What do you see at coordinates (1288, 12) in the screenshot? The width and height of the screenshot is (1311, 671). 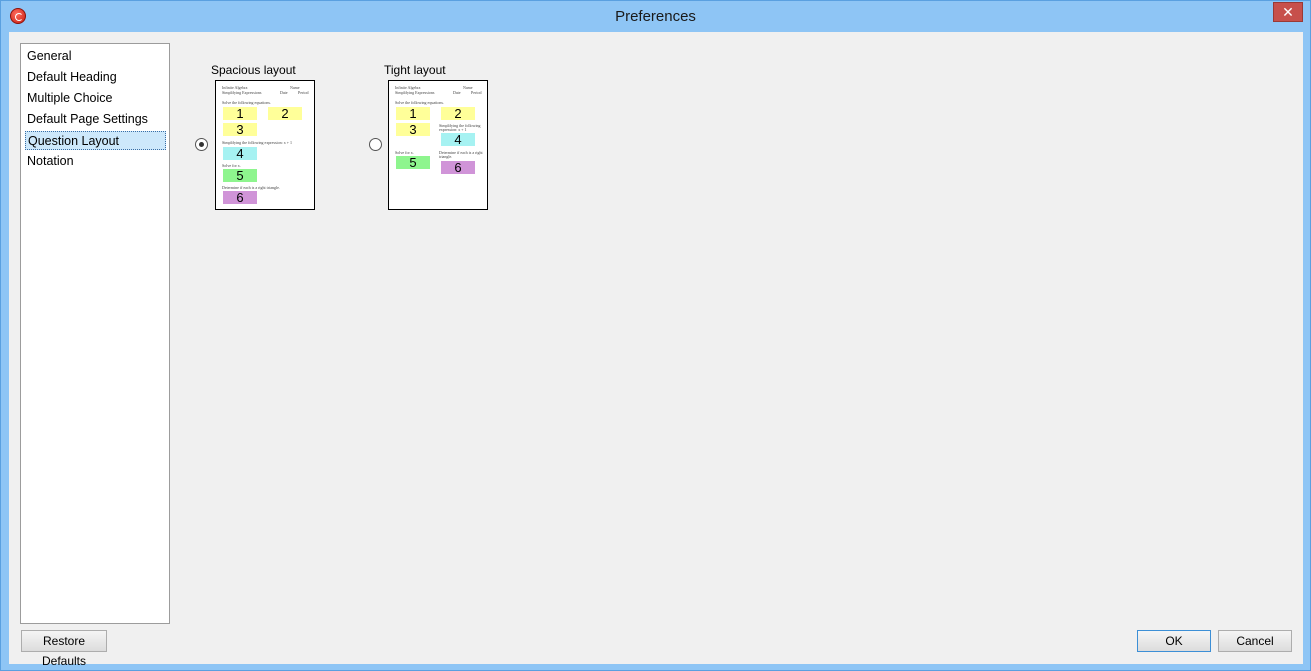 I see `close-button: ✕` at bounding box center [1288, 12].